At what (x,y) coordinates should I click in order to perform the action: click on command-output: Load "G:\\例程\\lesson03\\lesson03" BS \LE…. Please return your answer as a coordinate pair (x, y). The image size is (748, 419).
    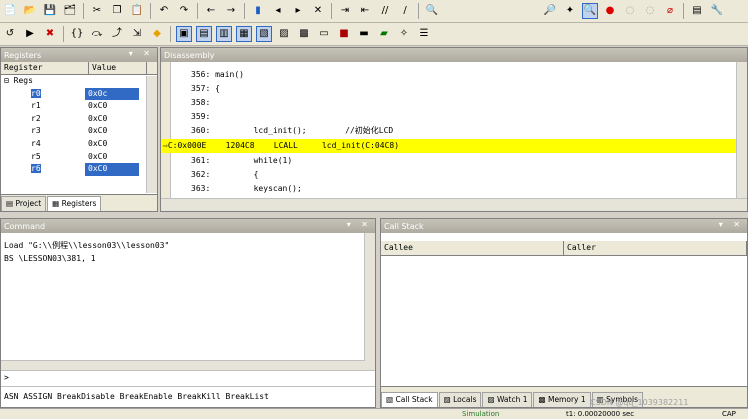
    Looking at the image, I should click on (188, 249).